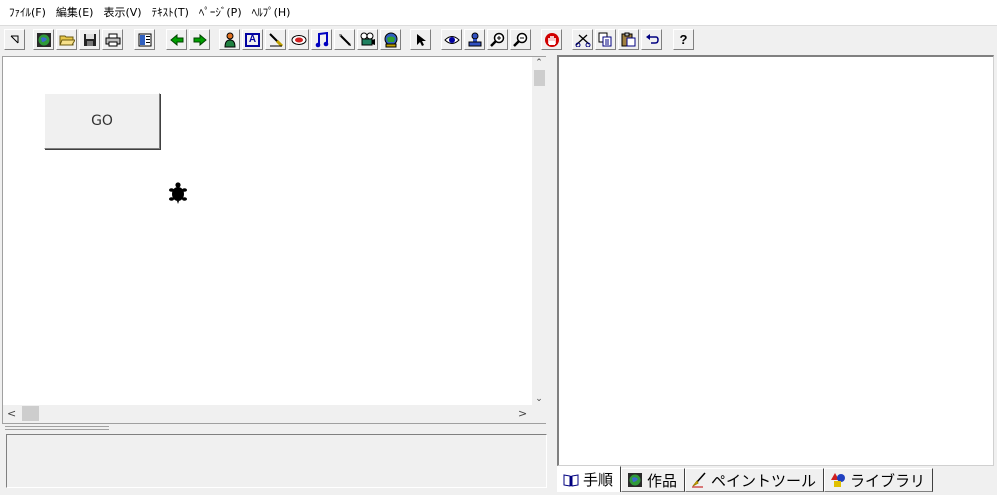 The width and height of the screenshot is (997, 495). I want to click on undo-icon, so click(652, 38).